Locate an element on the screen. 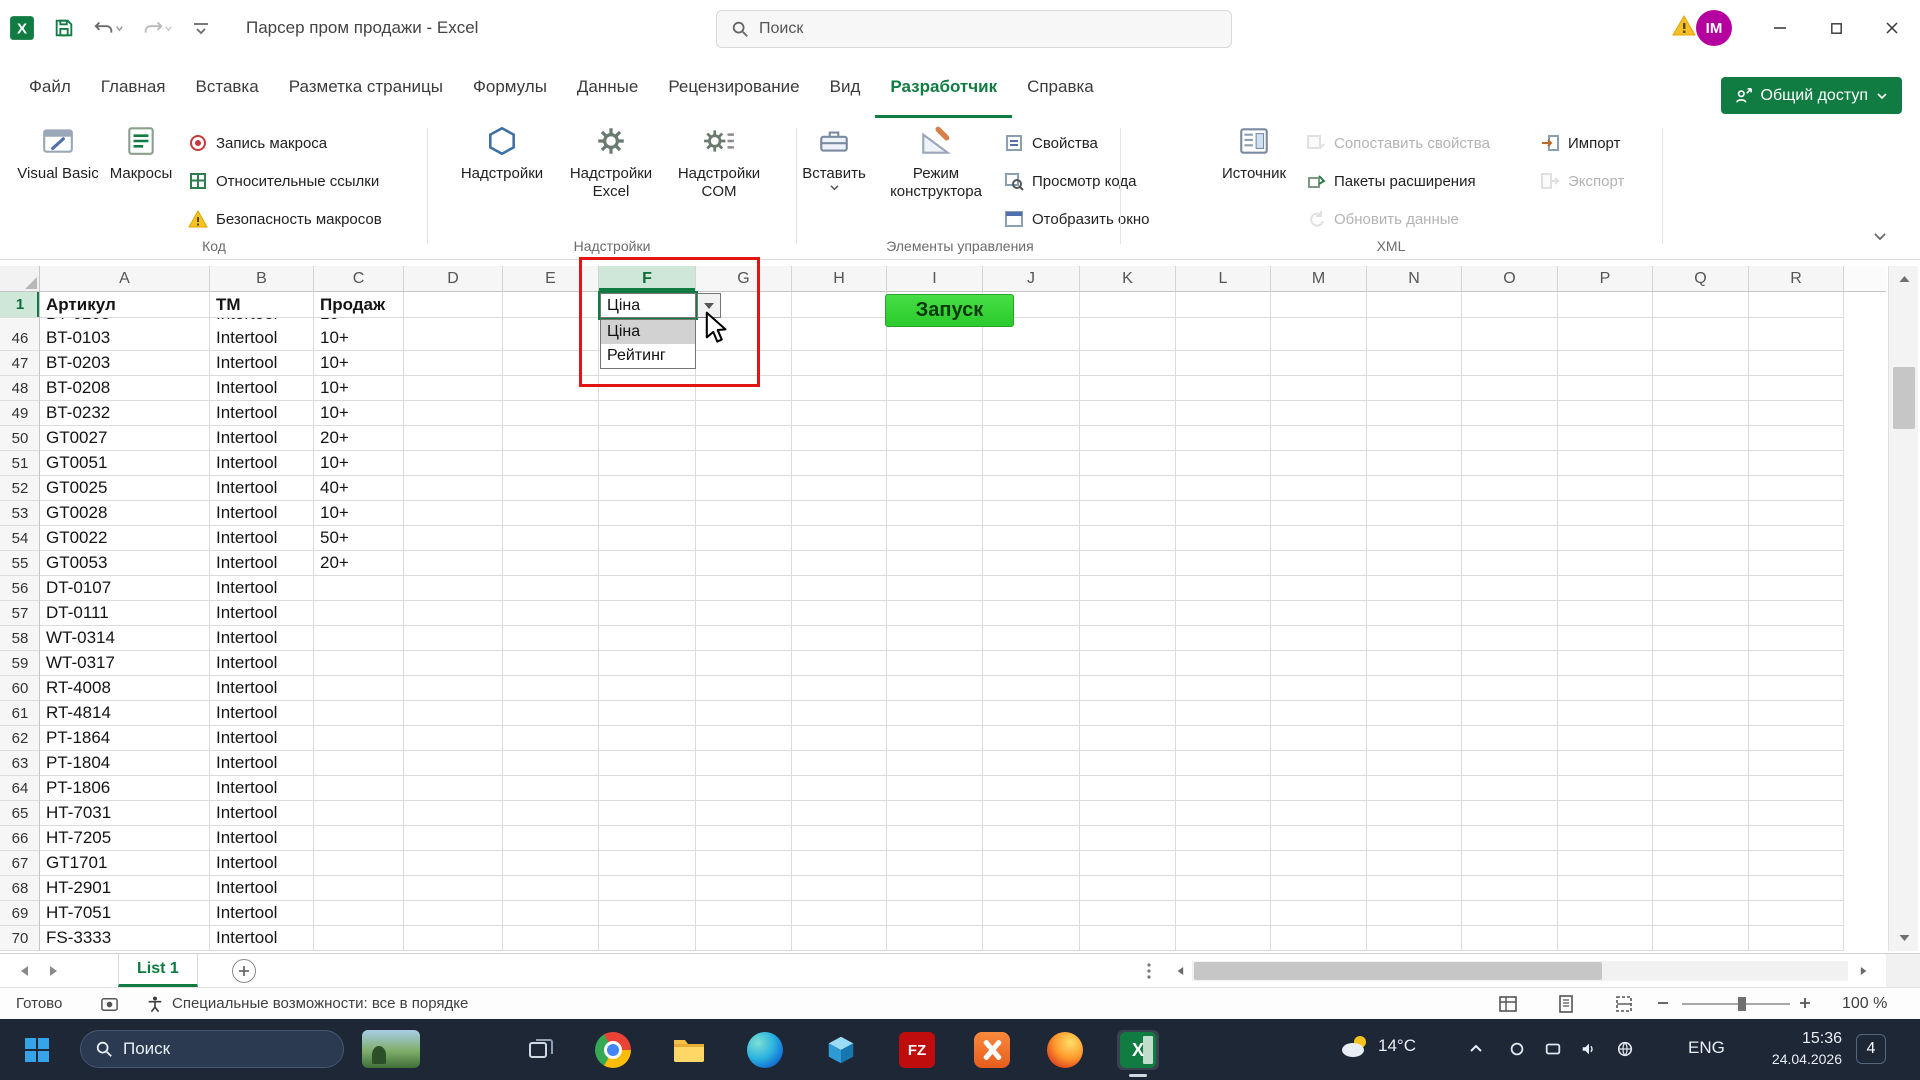 The width and height of the screenshot is (1920, 1080). edge-icon is located at coordinates (765, 1050).